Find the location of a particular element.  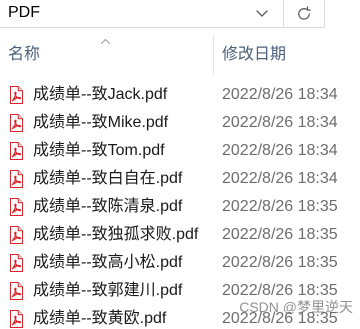

file-name: 成绩单--致黄欧.pdf is located at coordinates (100, 318).